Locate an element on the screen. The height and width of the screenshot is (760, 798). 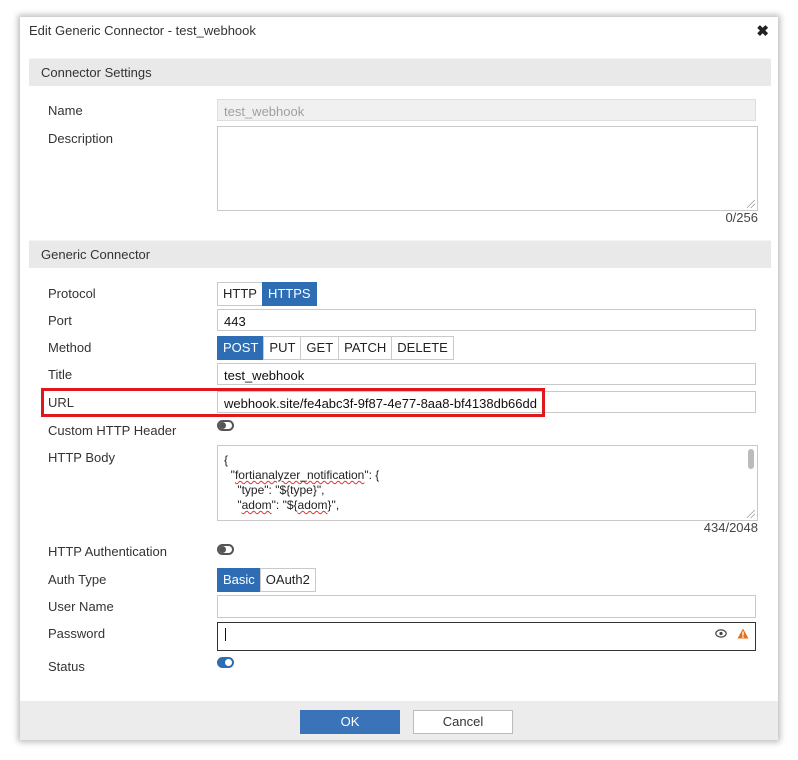
section-connector-settings: Connector Settings is located at coordinates (400, 72).